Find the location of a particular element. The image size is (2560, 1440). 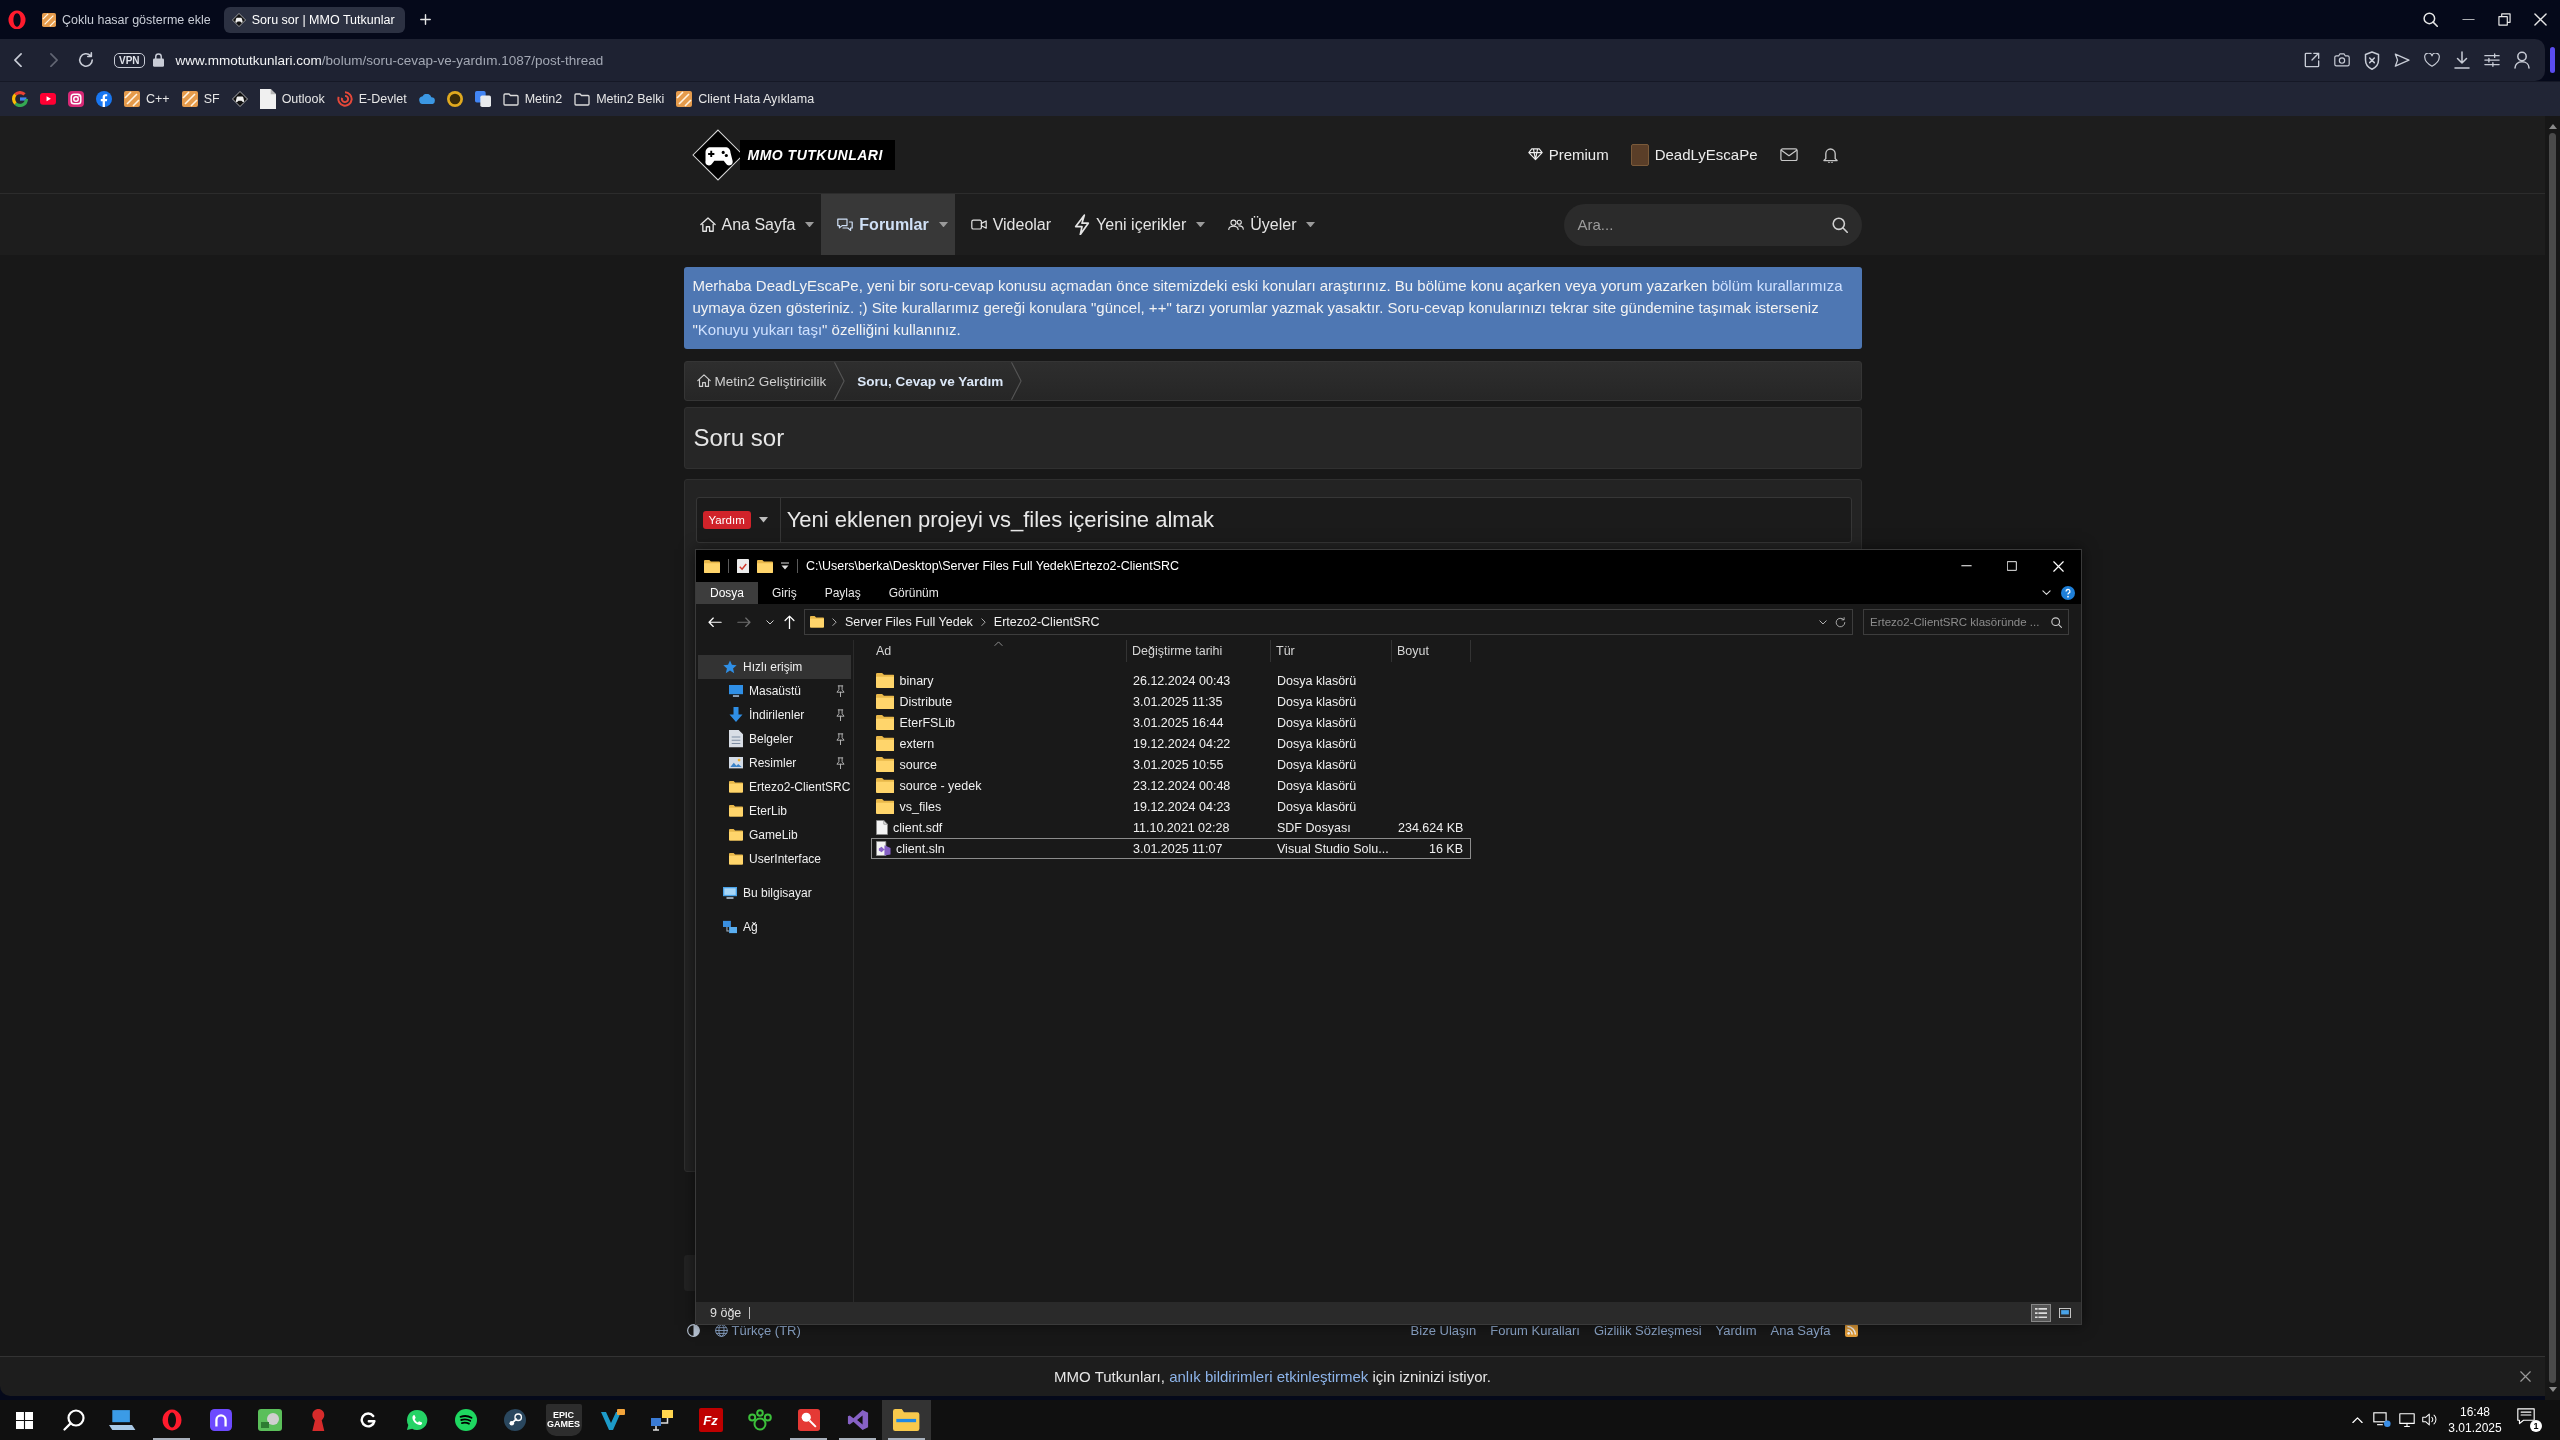

url-field: www.mmotutkunlari.com/bolum/soru-cevap-ve-yardım.1087/post-thread is located at coordinates (389, 60).